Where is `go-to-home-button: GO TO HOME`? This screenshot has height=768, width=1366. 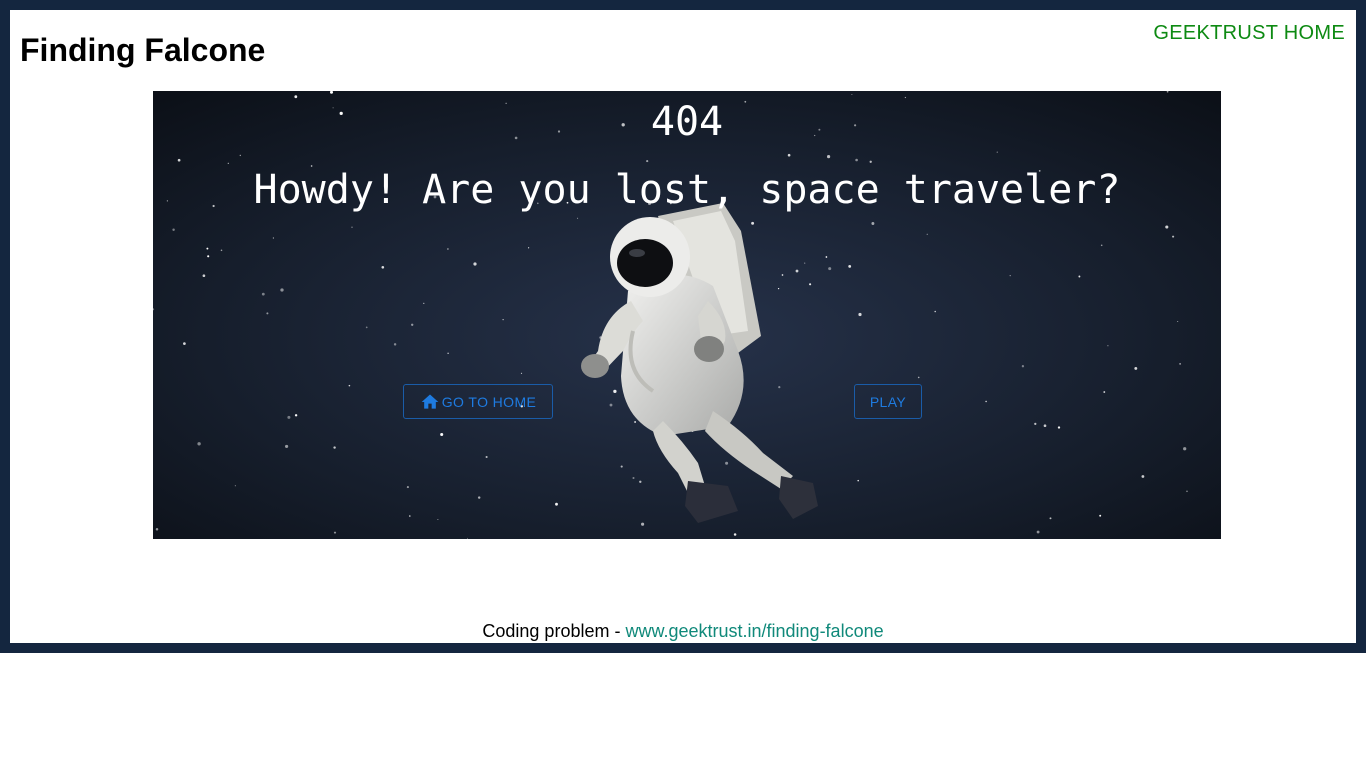 go-to-home-button: GO TO HOME is located at coordinates (478, 401).